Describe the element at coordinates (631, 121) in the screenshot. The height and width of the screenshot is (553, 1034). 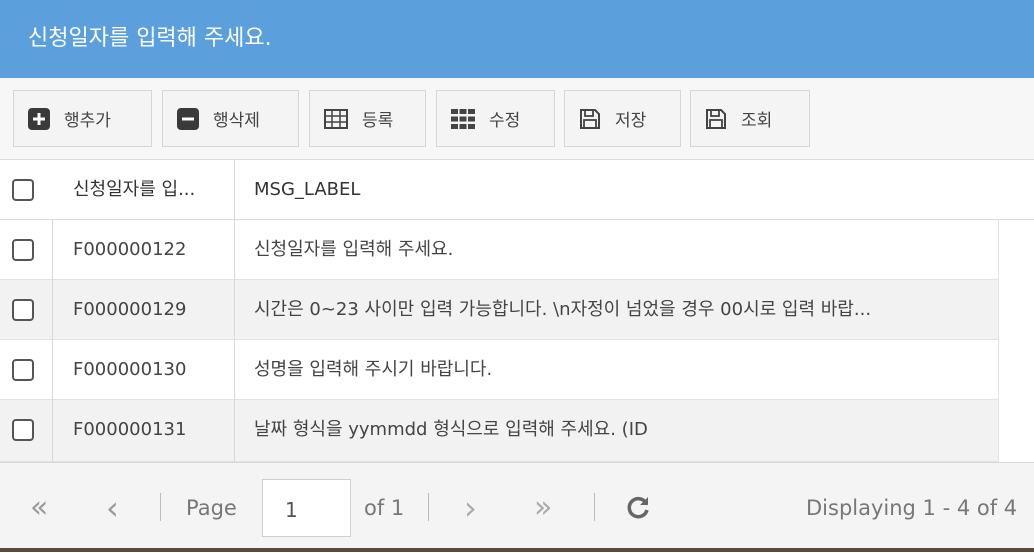
I see `save-label: 저장` at that location.